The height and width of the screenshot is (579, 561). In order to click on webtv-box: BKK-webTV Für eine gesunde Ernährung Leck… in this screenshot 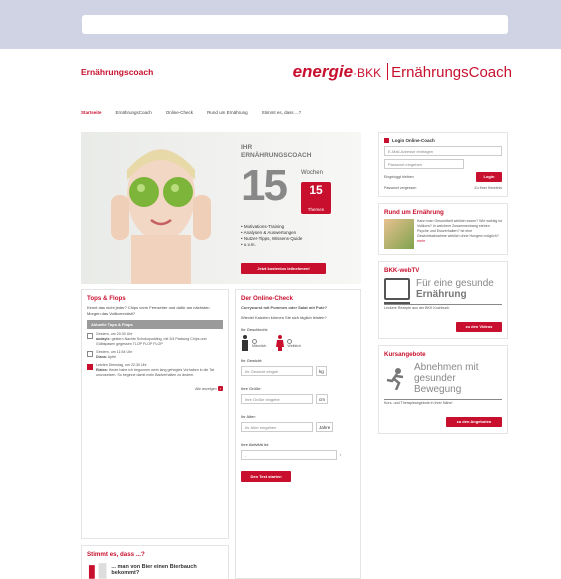, I will do `click(443, 300)`.